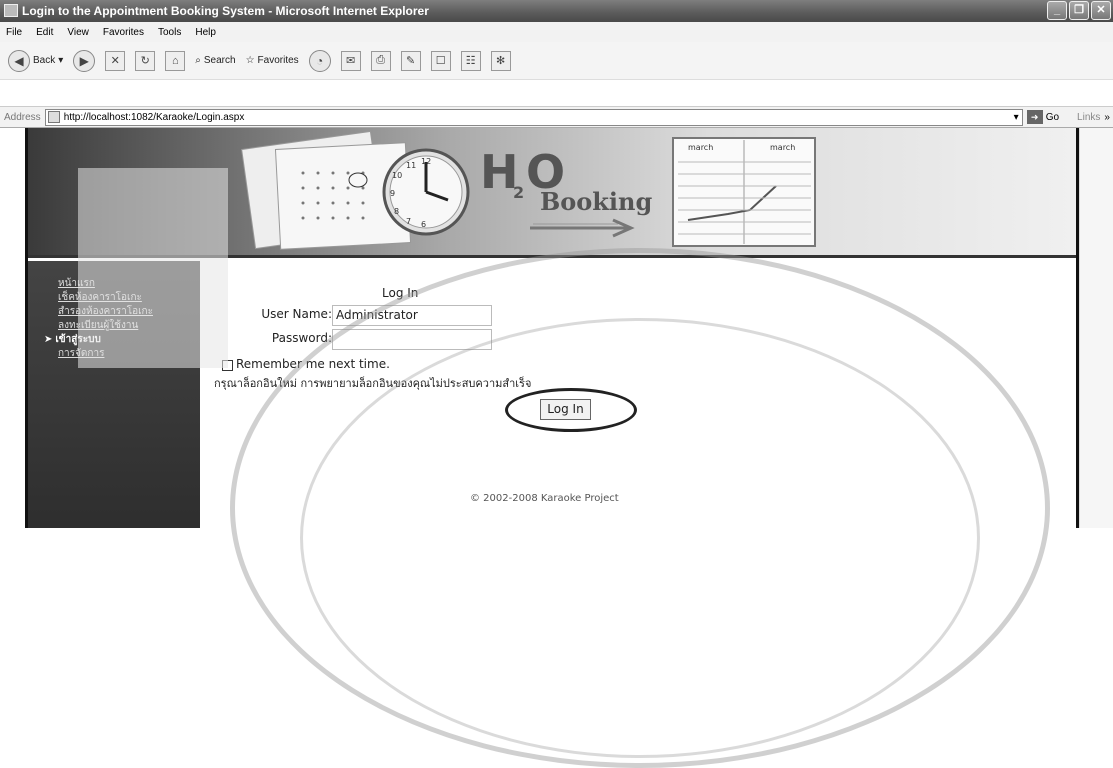  I want to click on menu-help: Help, so click(205, 32).